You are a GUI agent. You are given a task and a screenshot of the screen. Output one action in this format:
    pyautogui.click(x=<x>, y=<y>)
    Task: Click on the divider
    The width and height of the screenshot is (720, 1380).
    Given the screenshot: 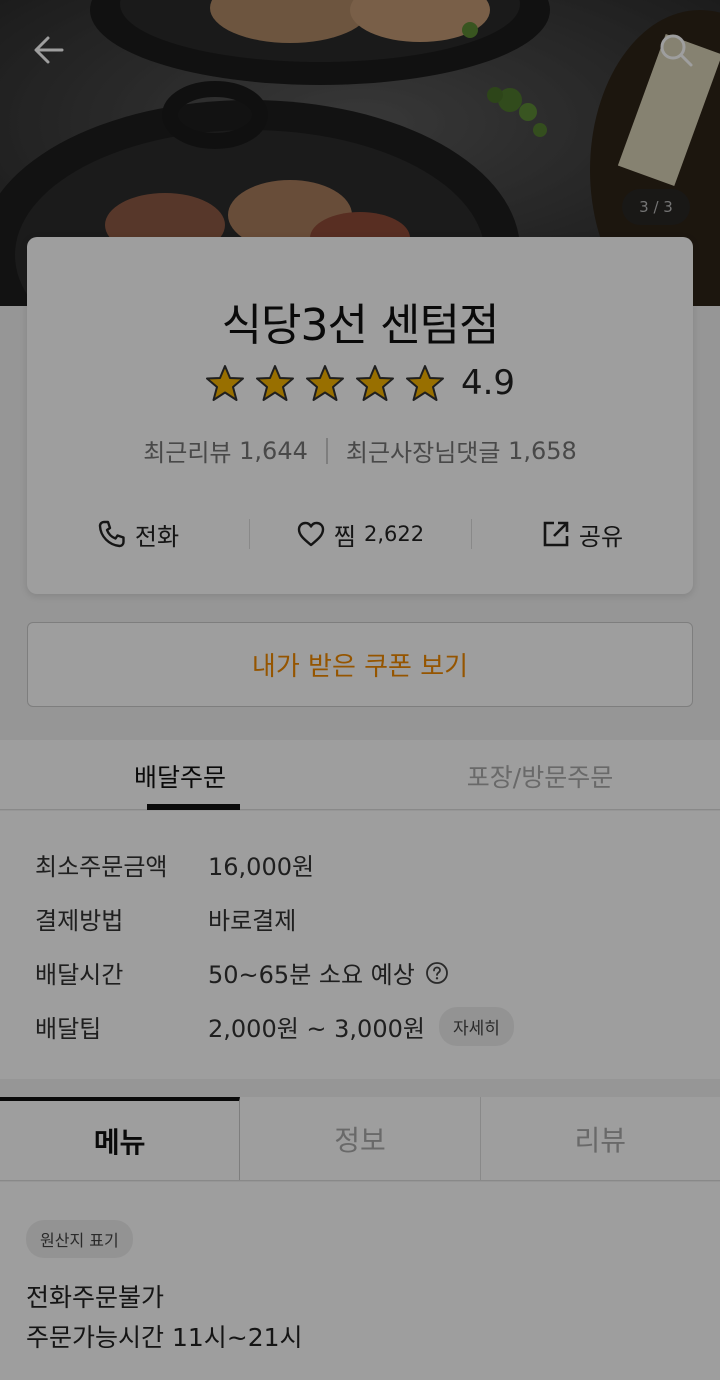 What is the action you would take?
    pyautogui.click(x=326, y=450)
    